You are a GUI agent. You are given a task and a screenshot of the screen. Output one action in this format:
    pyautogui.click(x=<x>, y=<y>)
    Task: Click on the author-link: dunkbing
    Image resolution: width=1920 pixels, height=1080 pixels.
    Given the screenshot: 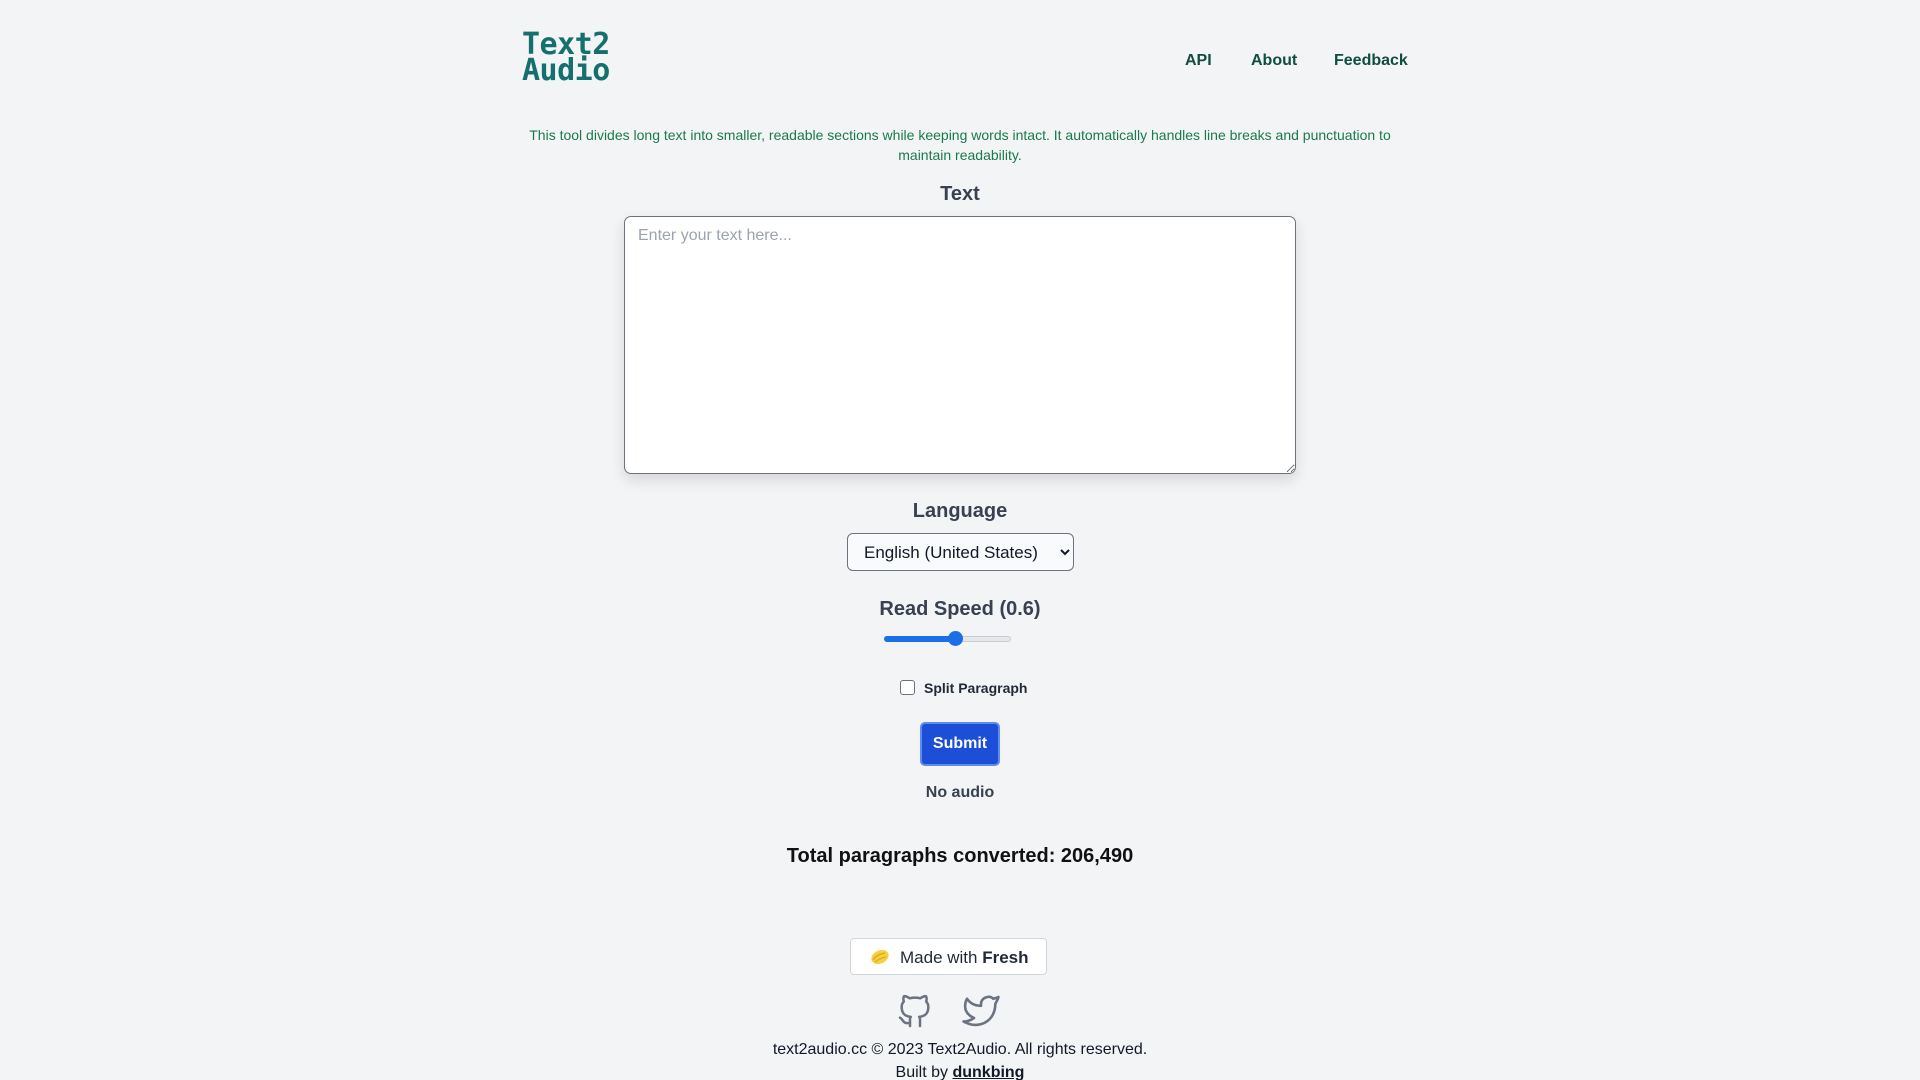 What is the action you would take?
    pyautogui.click(x=988, y=1072)
    